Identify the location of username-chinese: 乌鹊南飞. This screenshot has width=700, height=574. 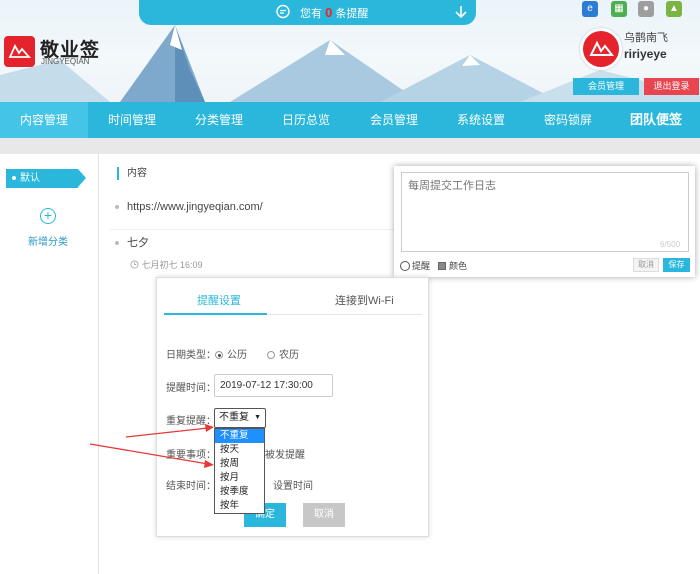
(646, 38).